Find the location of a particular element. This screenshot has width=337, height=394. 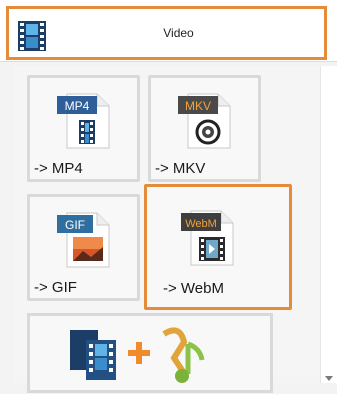

gif-badge: GIF is located at coordinates (75, 225).